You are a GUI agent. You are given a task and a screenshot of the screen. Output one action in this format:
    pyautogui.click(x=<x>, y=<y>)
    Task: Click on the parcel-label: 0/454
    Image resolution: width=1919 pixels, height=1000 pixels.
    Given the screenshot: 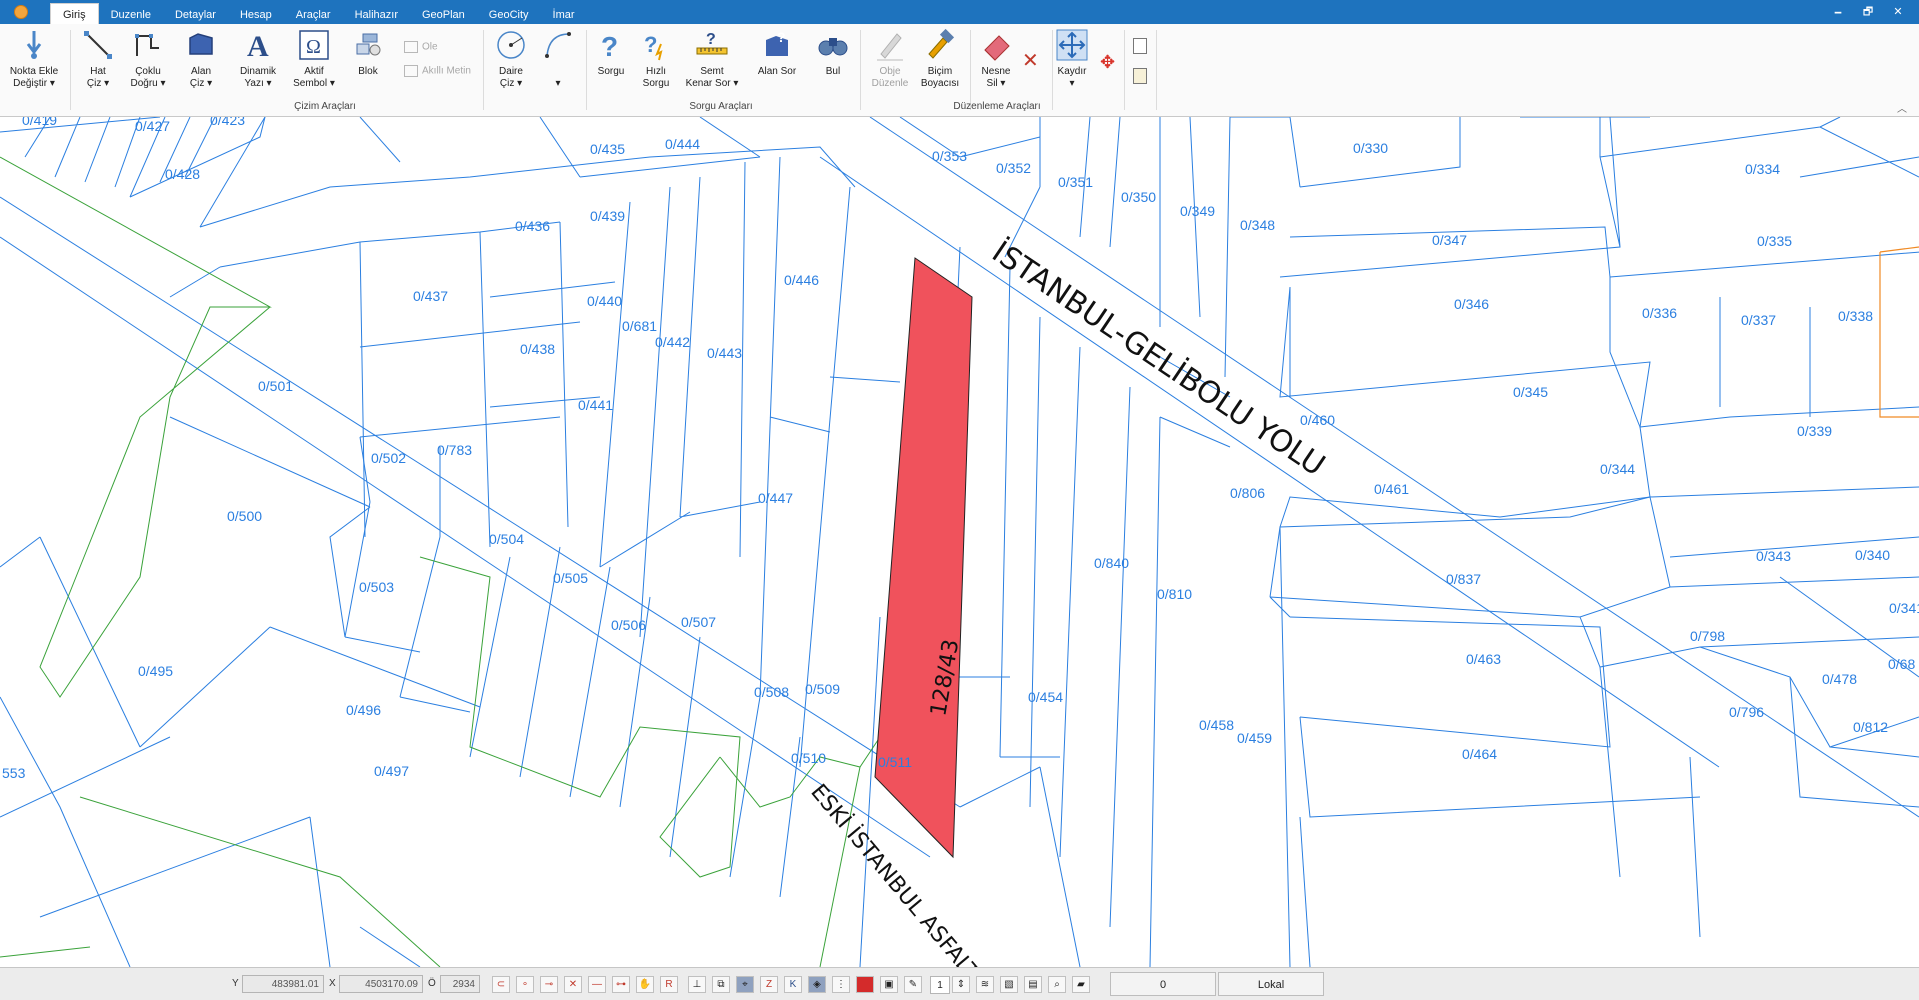 What is the action you would take?
    pyautogui.click(x=1045, y=697)
    